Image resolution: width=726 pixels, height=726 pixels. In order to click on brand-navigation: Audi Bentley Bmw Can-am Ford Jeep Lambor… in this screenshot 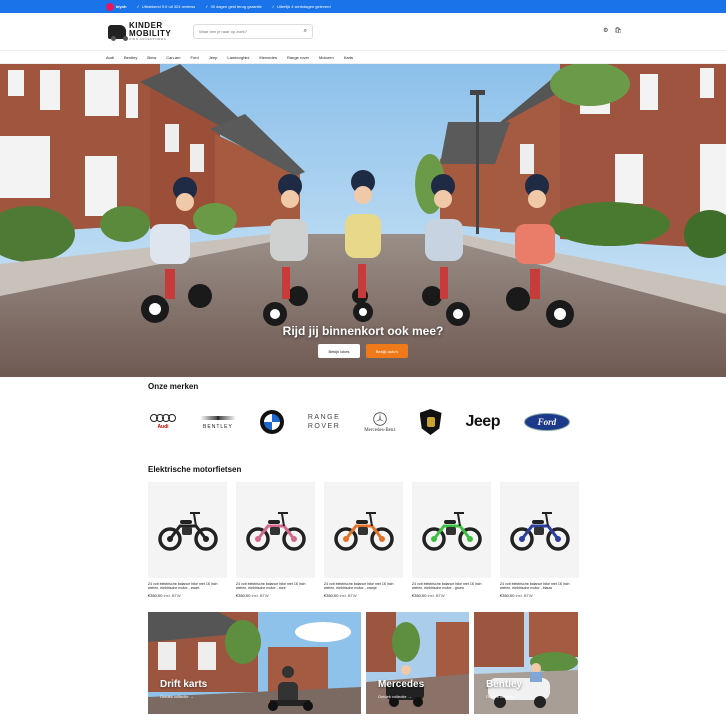, I will do `click(363, 57)`.